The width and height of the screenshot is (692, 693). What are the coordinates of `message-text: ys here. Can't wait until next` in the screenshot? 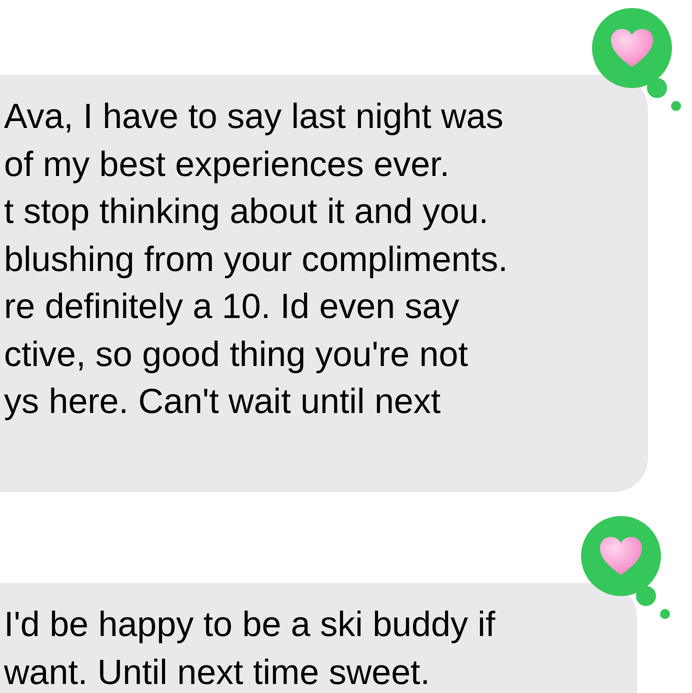 It's located at (223, 402).